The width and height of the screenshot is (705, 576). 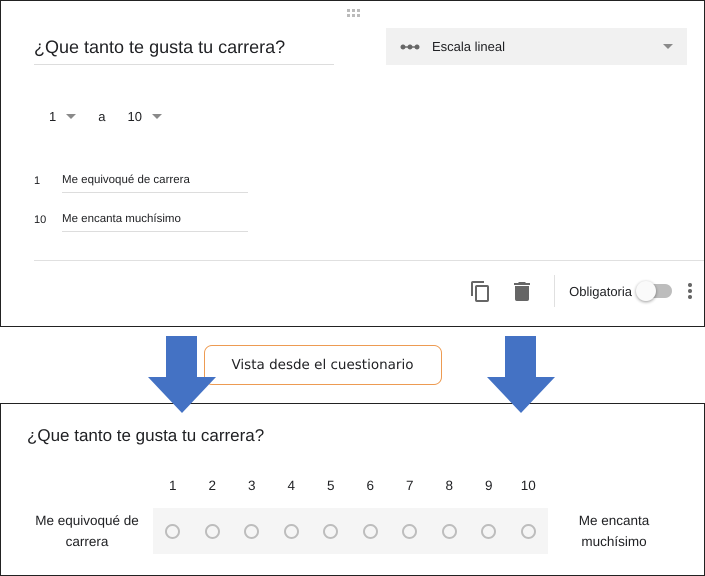 I want to click on high-end-label: Me encanta muchísimo, so click(x=614, y=531).